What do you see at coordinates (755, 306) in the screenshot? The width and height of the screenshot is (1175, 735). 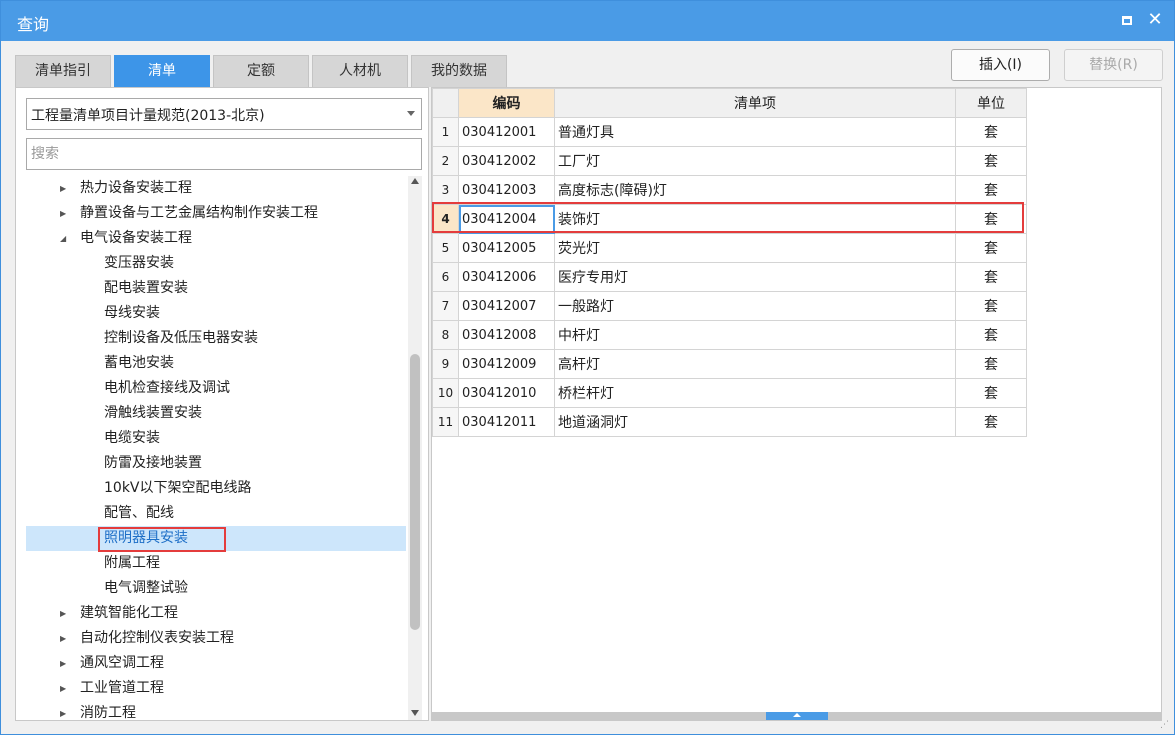 I see `name-cell: 一般路灯` at bounding box center [755, 306].